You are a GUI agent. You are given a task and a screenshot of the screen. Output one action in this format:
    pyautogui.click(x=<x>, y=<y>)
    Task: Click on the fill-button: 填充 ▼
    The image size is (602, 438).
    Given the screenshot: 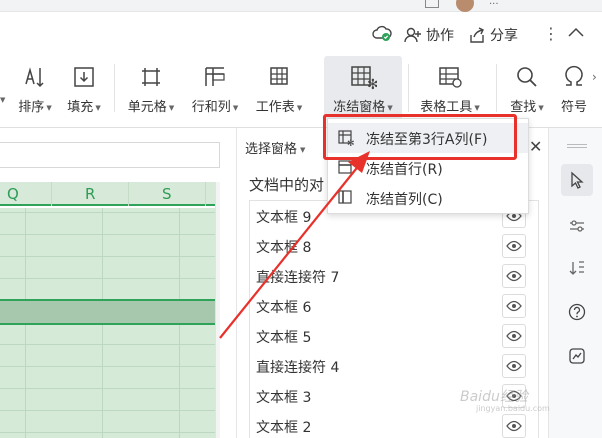 What is the action you would take?
    pyautogui.click(x=84, y=88)
    